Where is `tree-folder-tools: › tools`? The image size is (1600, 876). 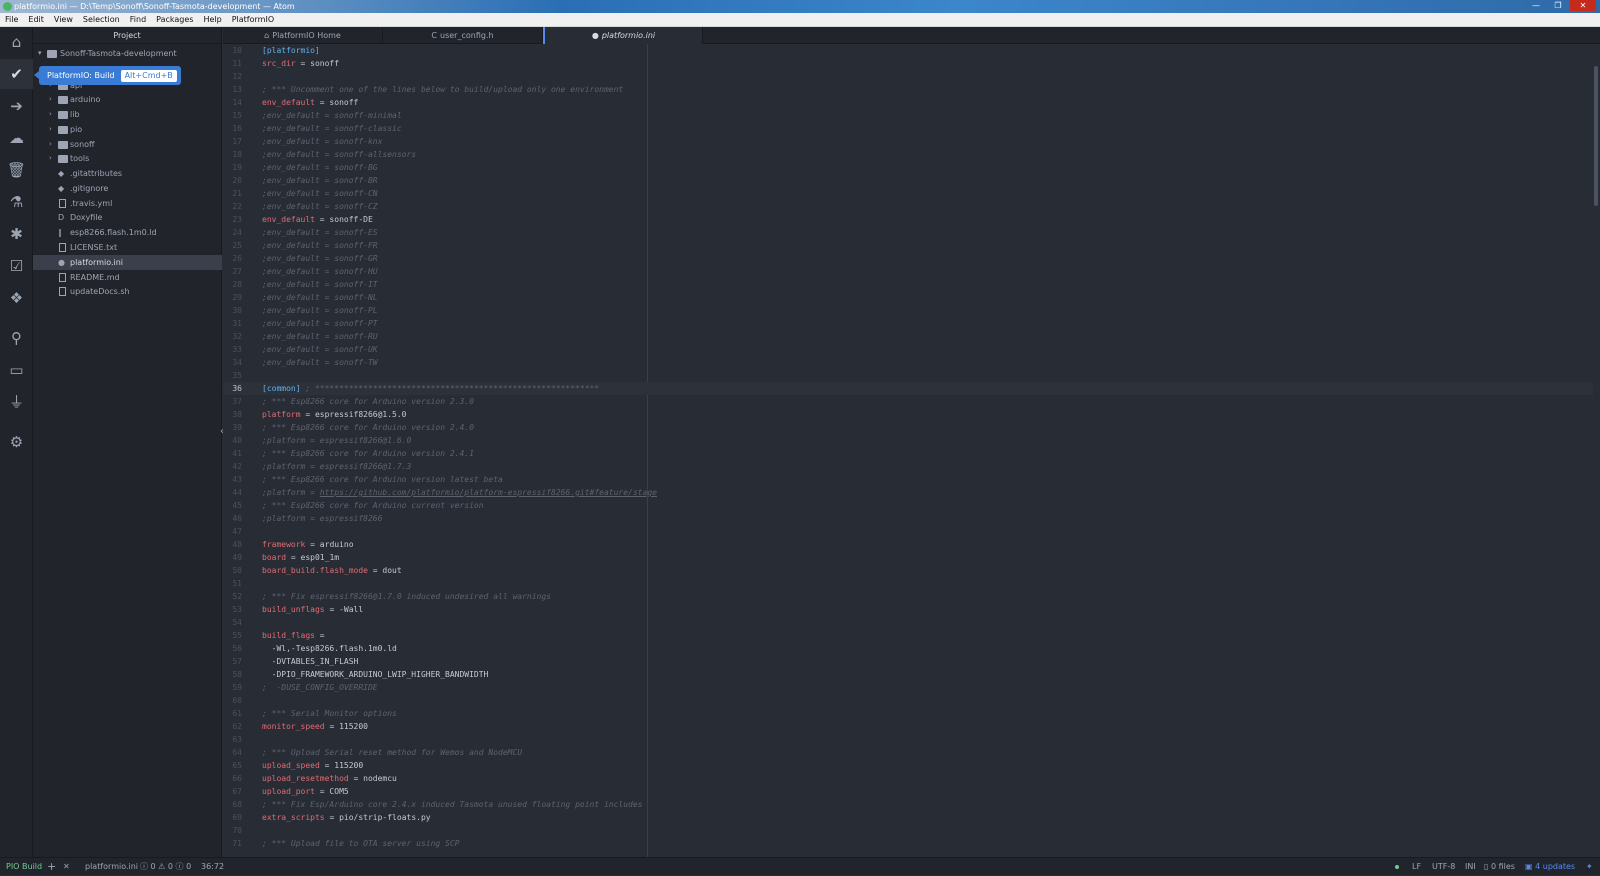 tree-folder-tools: › tools is located at coordinates (127, 158).